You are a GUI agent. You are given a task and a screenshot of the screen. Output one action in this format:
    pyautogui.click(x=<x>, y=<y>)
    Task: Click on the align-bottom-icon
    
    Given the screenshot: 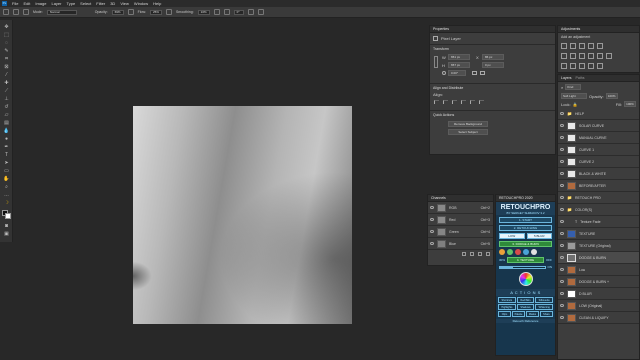 What is the action you would take?
    pyautogui.click(x=481, y=102)
    